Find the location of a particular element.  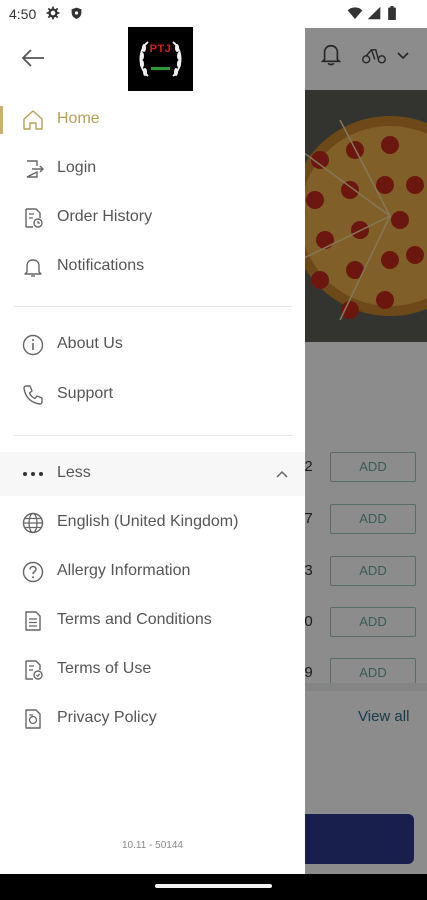

login-icon is located at coordinates (35, 169).